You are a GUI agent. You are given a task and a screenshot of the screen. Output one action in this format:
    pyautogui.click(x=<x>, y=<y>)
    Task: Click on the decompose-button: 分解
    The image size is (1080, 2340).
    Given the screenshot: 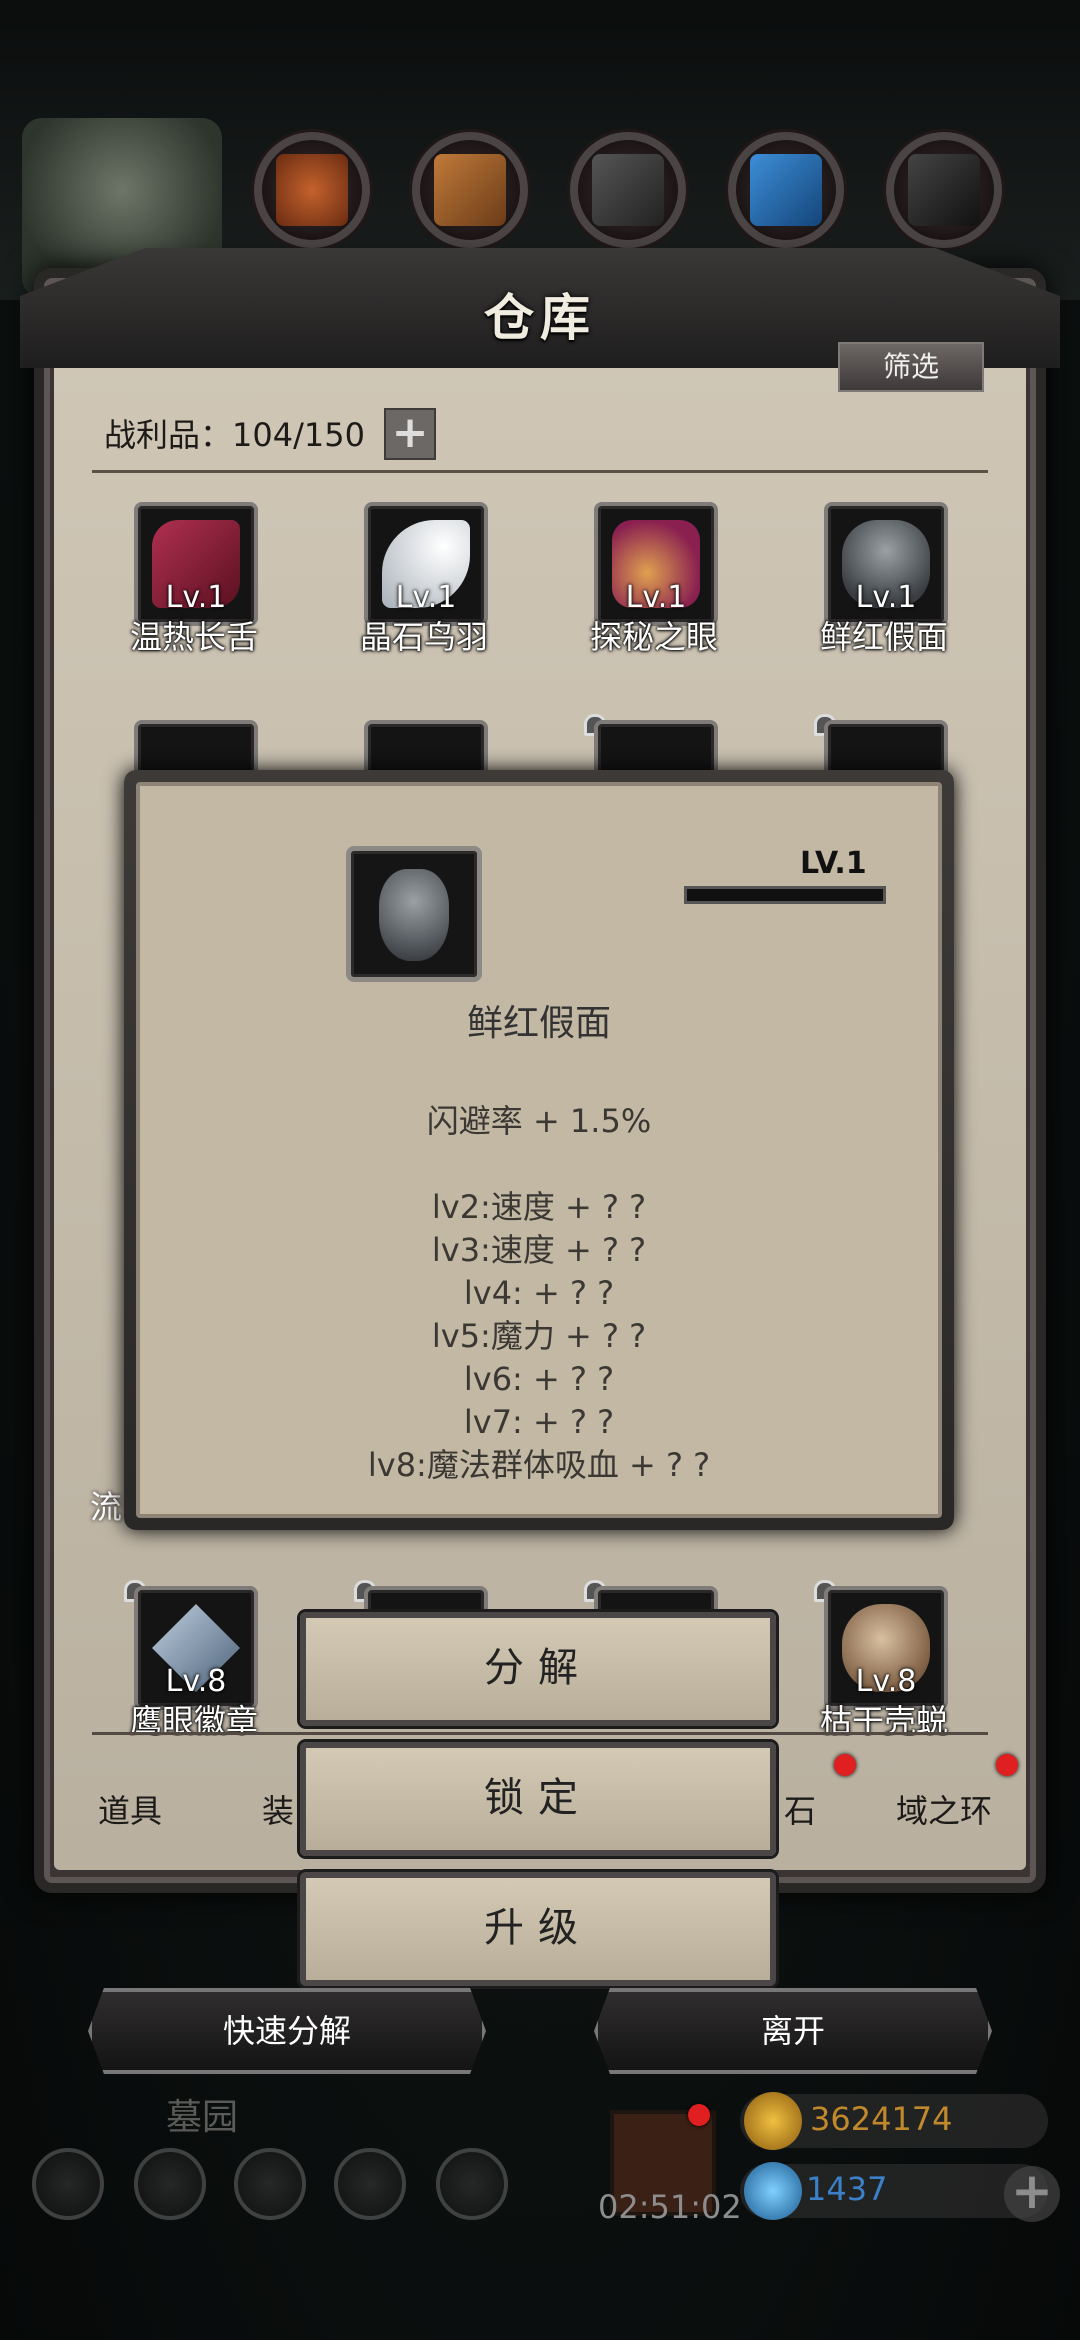 What is the action you would take?
    pyautogui.click(x=538, y=1669)
    